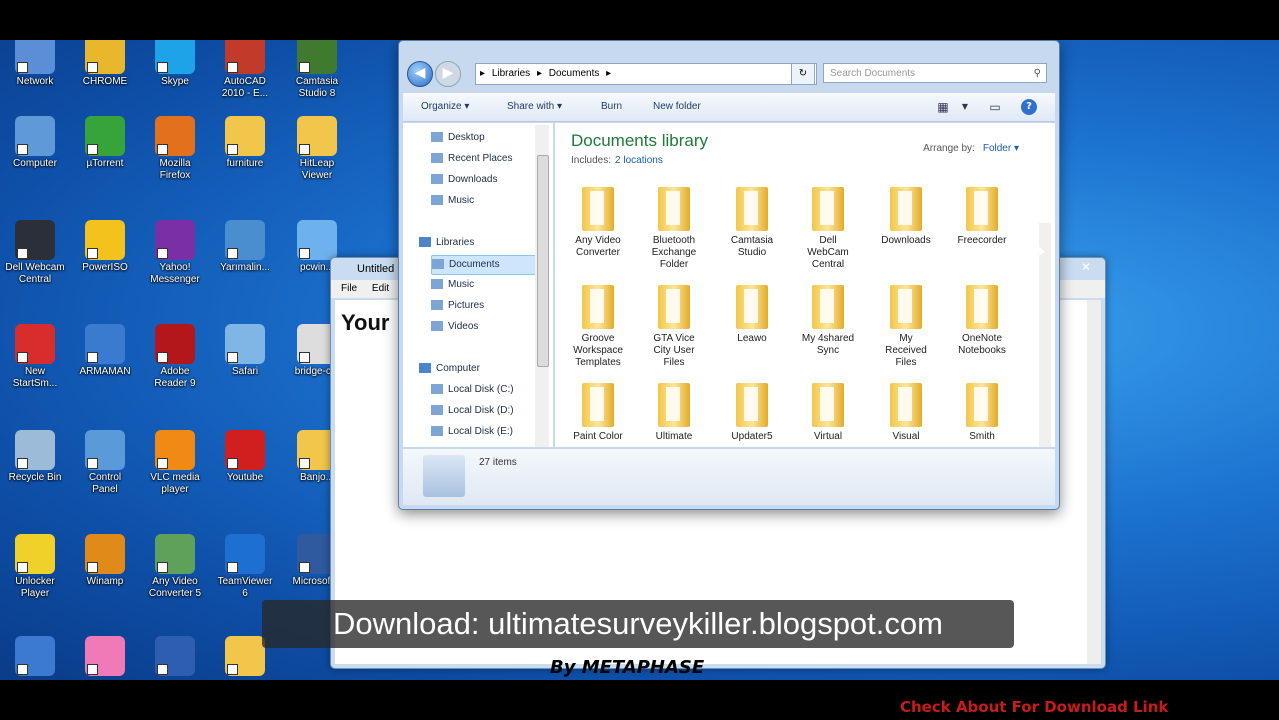  I want to click on desktop-shortcut: Recycle Bin, so click(35, 457).